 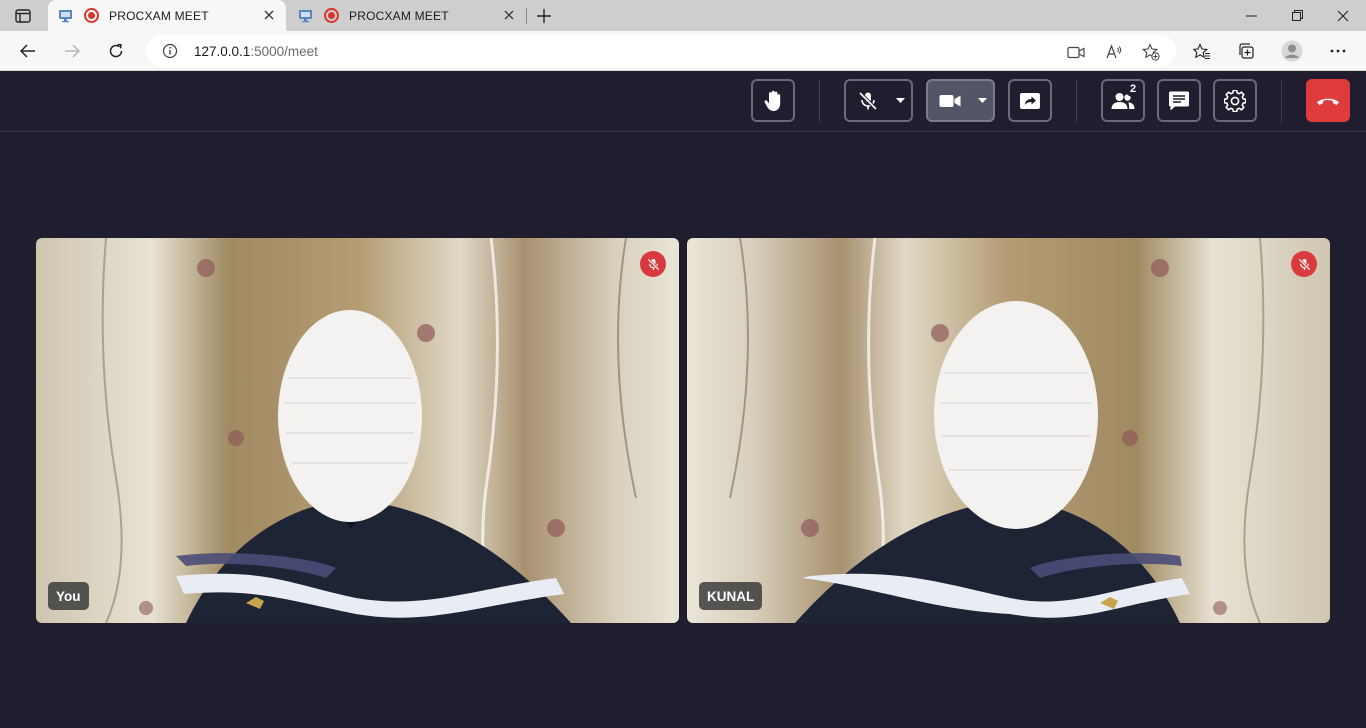 I want to click on refresh-icon, so click(x=116, y=50).